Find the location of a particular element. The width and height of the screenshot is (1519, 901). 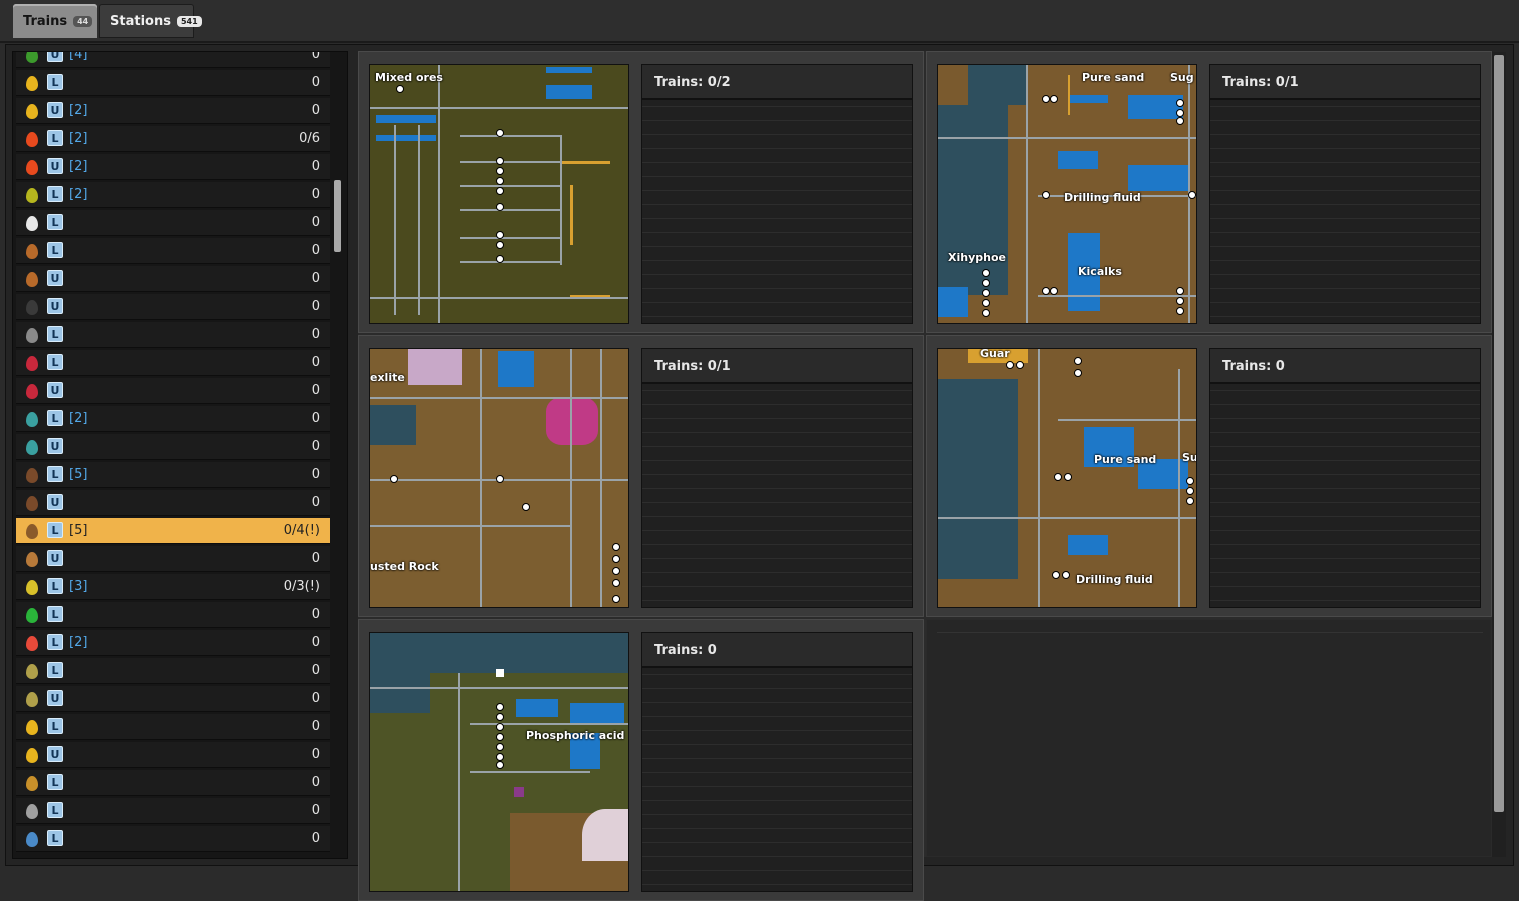

station-row: L [3] 0/3(!) is located at coordinates (173, 587).